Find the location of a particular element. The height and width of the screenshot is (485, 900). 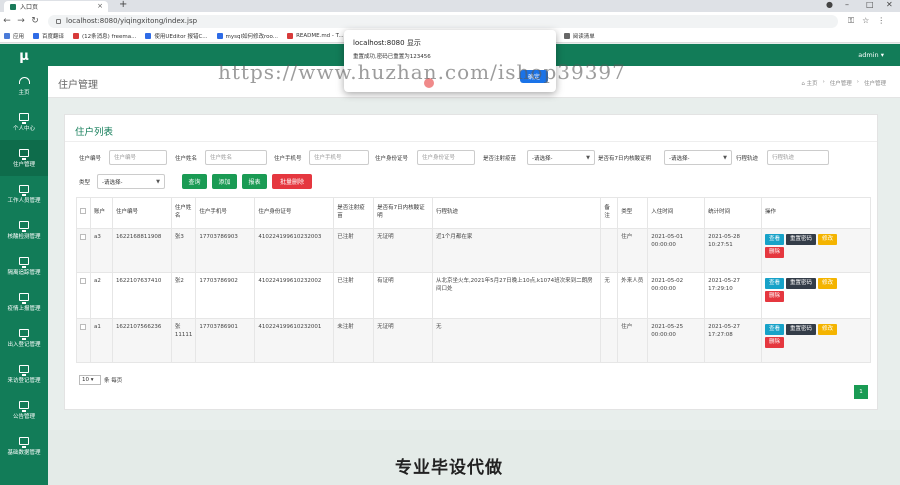

sidebar-item: 疫情上报管理 is located at coordinates (24, 302).